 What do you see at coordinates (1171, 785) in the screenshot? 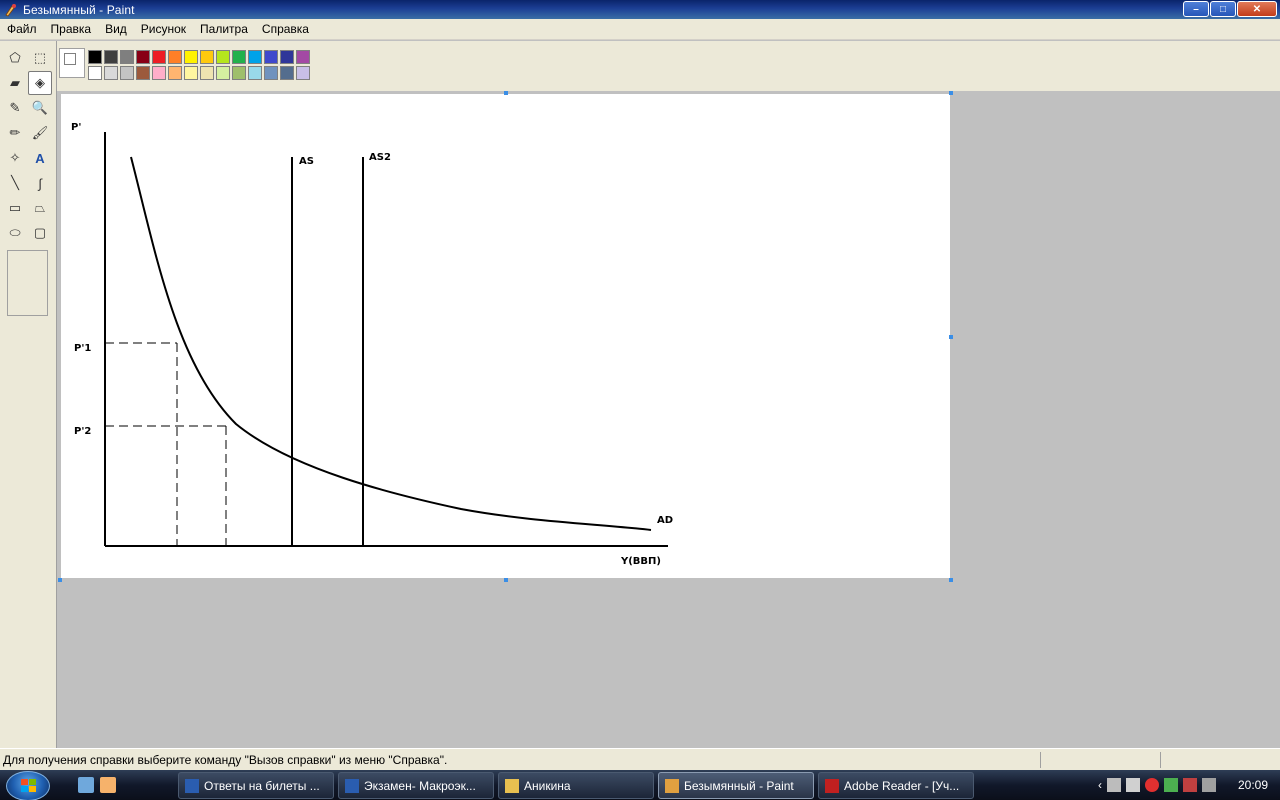
I see `battery-icon` at bounding box center [1171, 785].